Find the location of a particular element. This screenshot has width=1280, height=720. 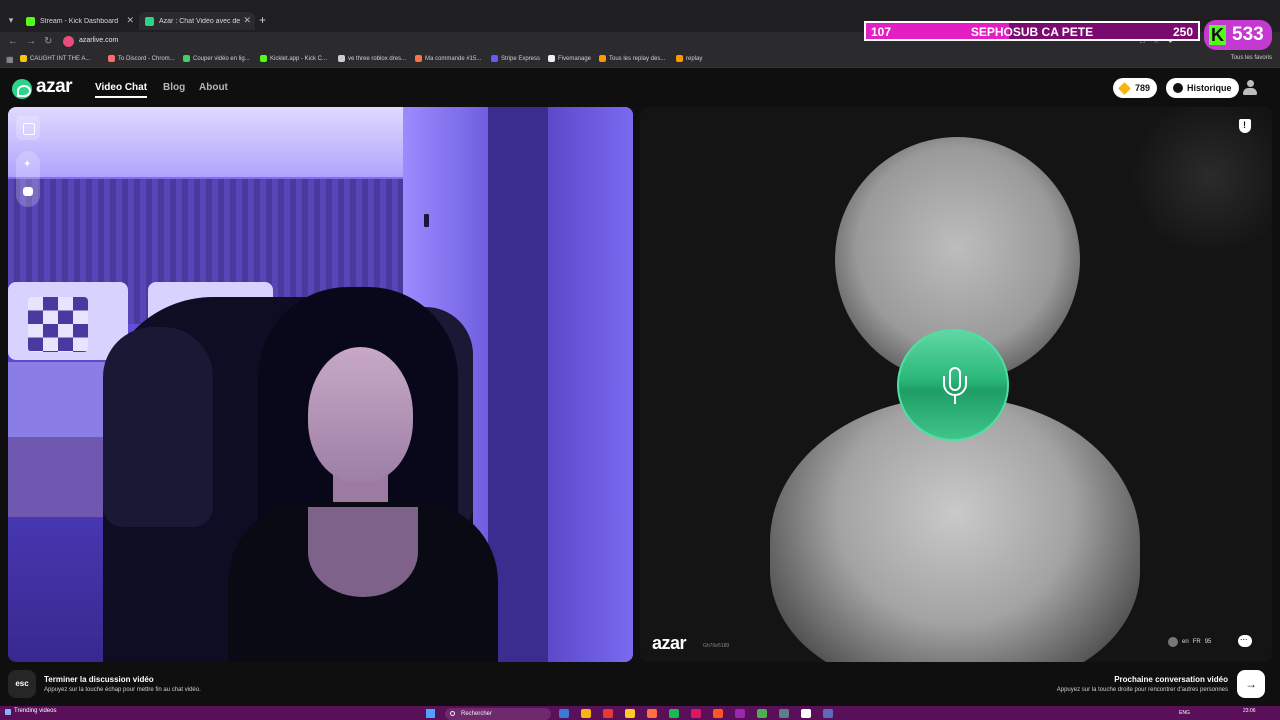

bookmark-label: Fivemanage is located at coordinates (575, 58).